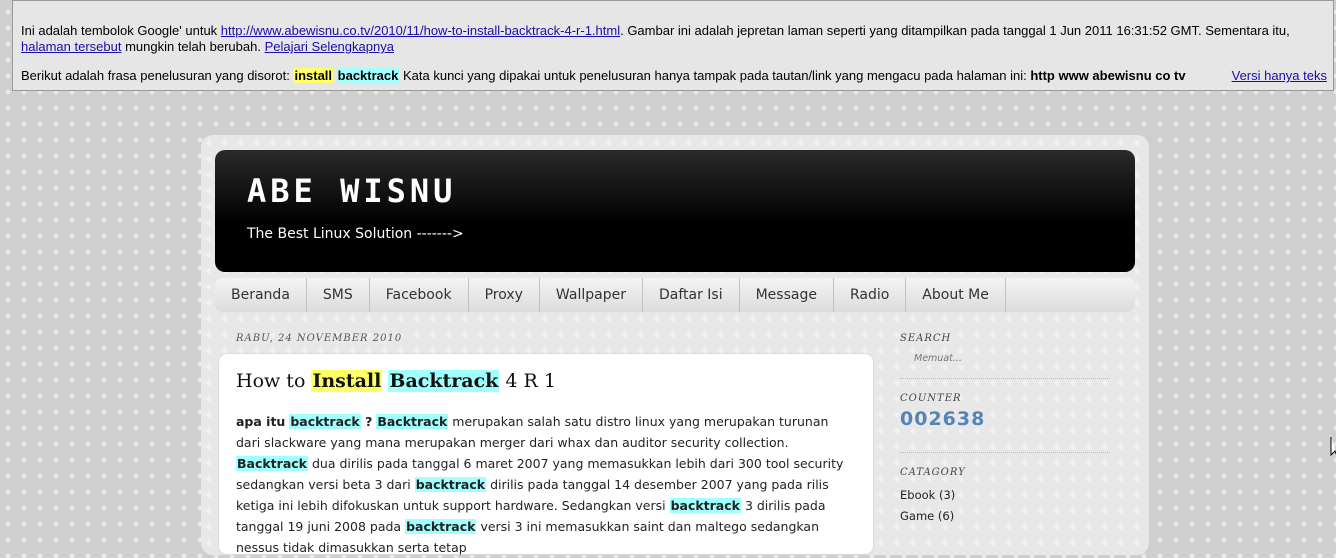  I want to click on nav-message: Message, so click(787, 295).